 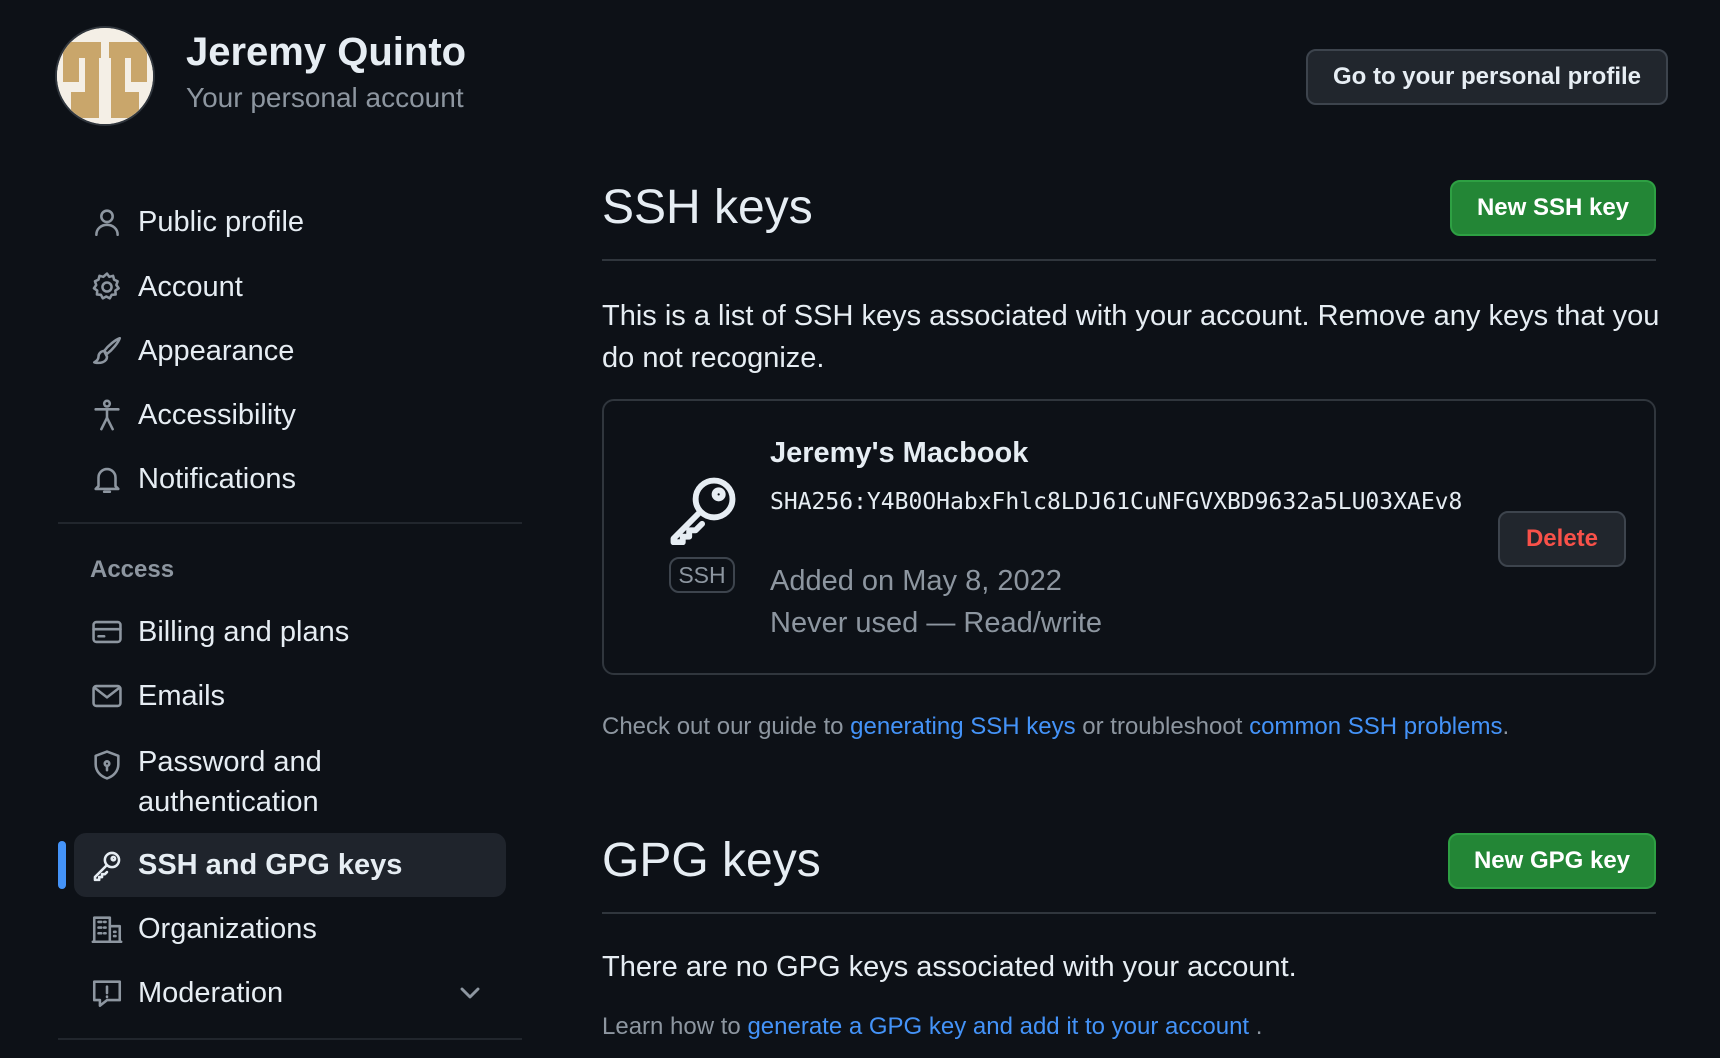 I want to click on sidebar-item-label: Moderation, so click(x=211, y=992).